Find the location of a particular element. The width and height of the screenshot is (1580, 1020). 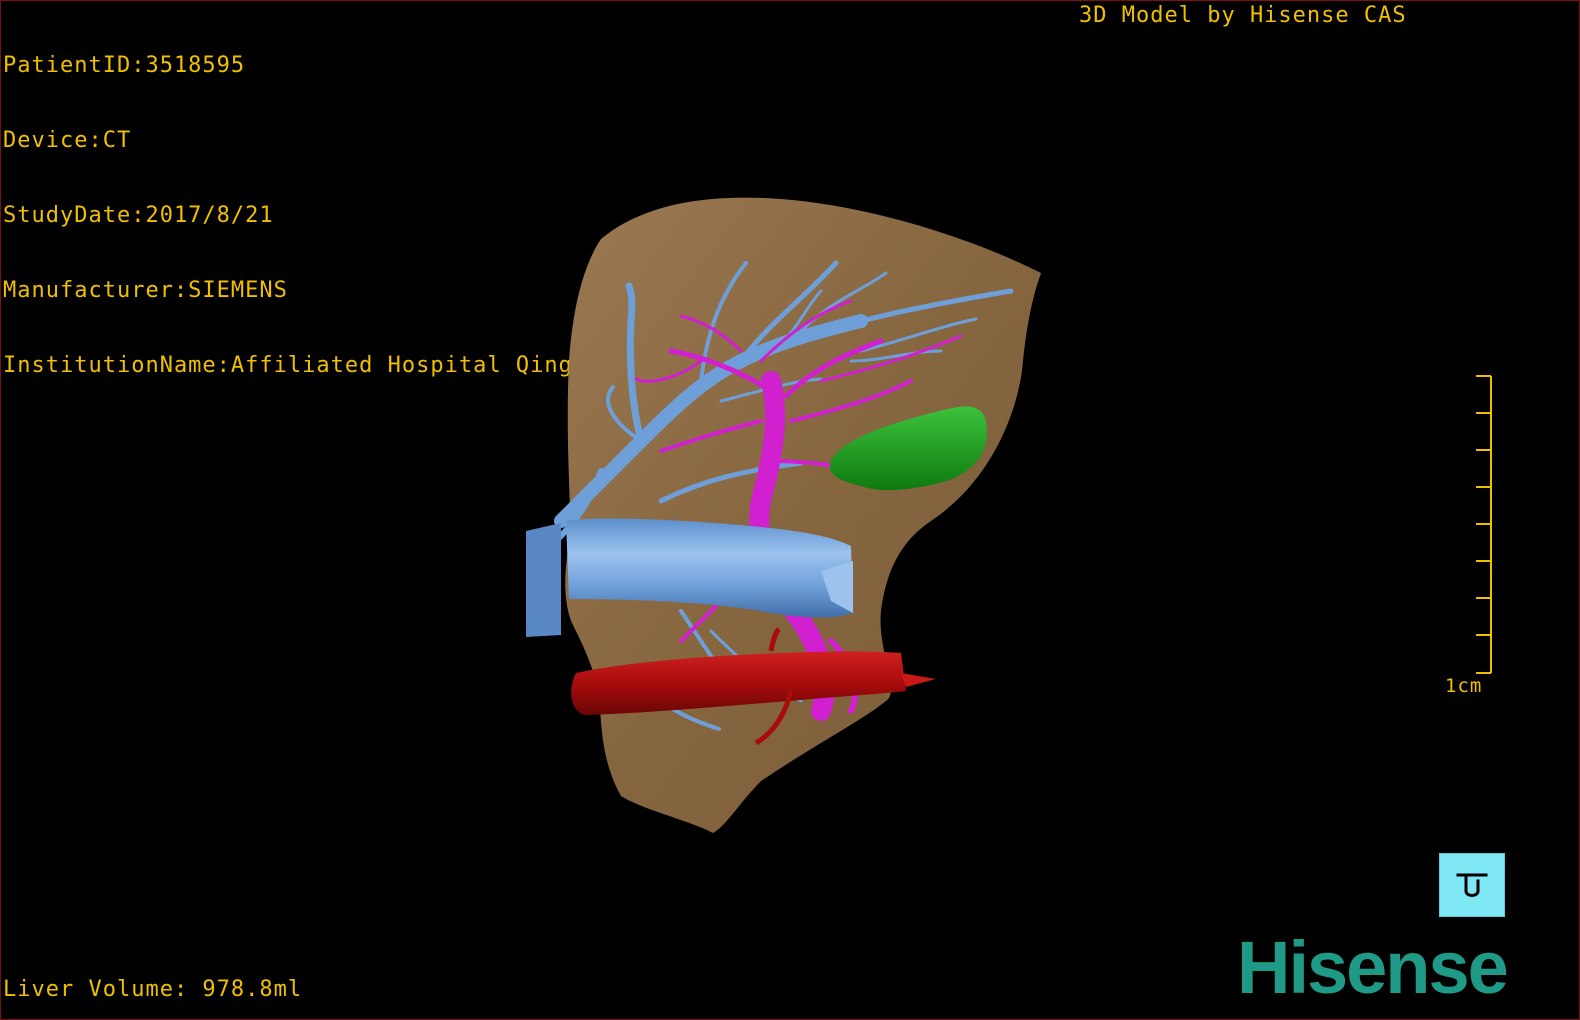

reset-view-icon is located at coordinates (1472, 885).